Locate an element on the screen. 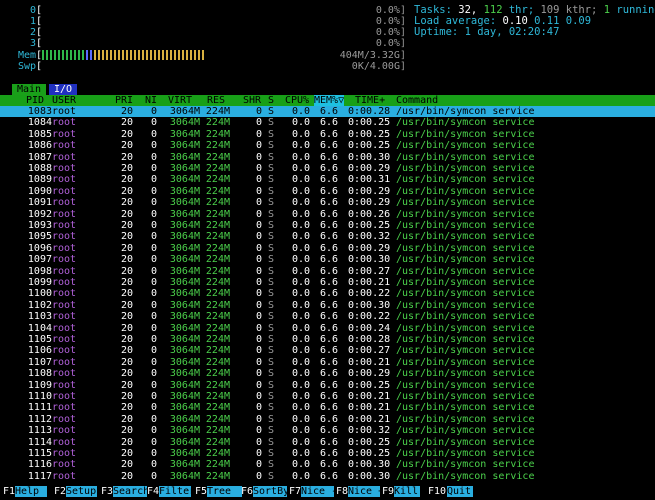 This screenshot has height=500, width=655. uptime: Uptime: 1 day, 02:20:47 is located at coordinates (487, 32).